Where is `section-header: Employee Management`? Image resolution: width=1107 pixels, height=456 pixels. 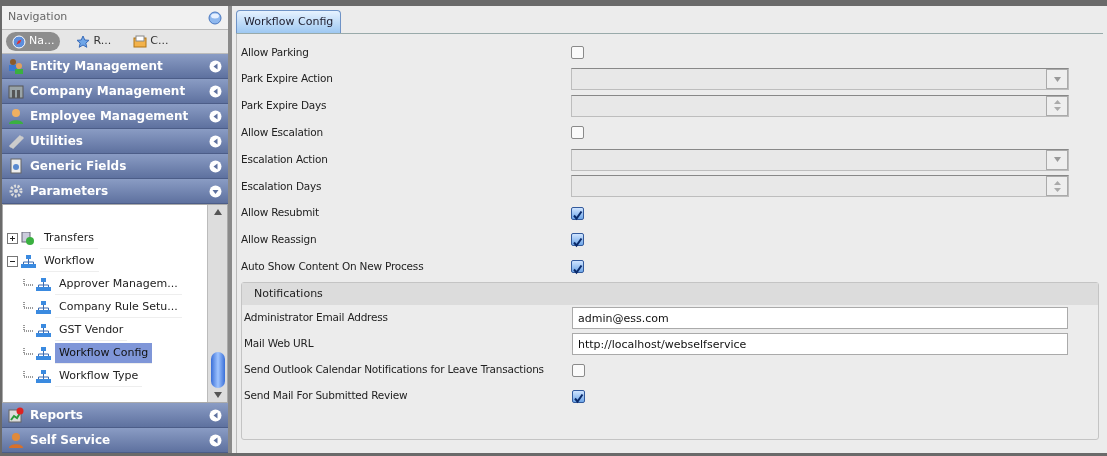 section-header: Employee Management is located at coordinates (115, 116).